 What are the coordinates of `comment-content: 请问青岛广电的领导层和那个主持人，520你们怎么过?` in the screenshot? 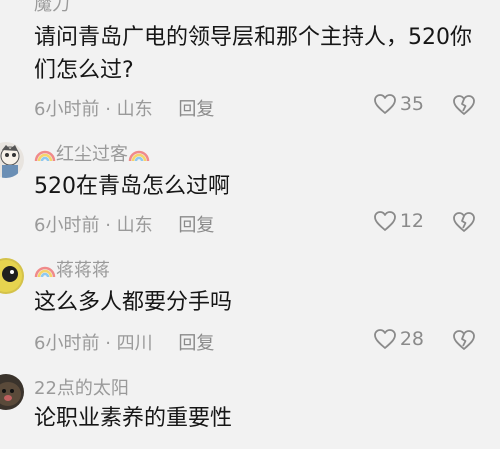 It's located at (253, 54).